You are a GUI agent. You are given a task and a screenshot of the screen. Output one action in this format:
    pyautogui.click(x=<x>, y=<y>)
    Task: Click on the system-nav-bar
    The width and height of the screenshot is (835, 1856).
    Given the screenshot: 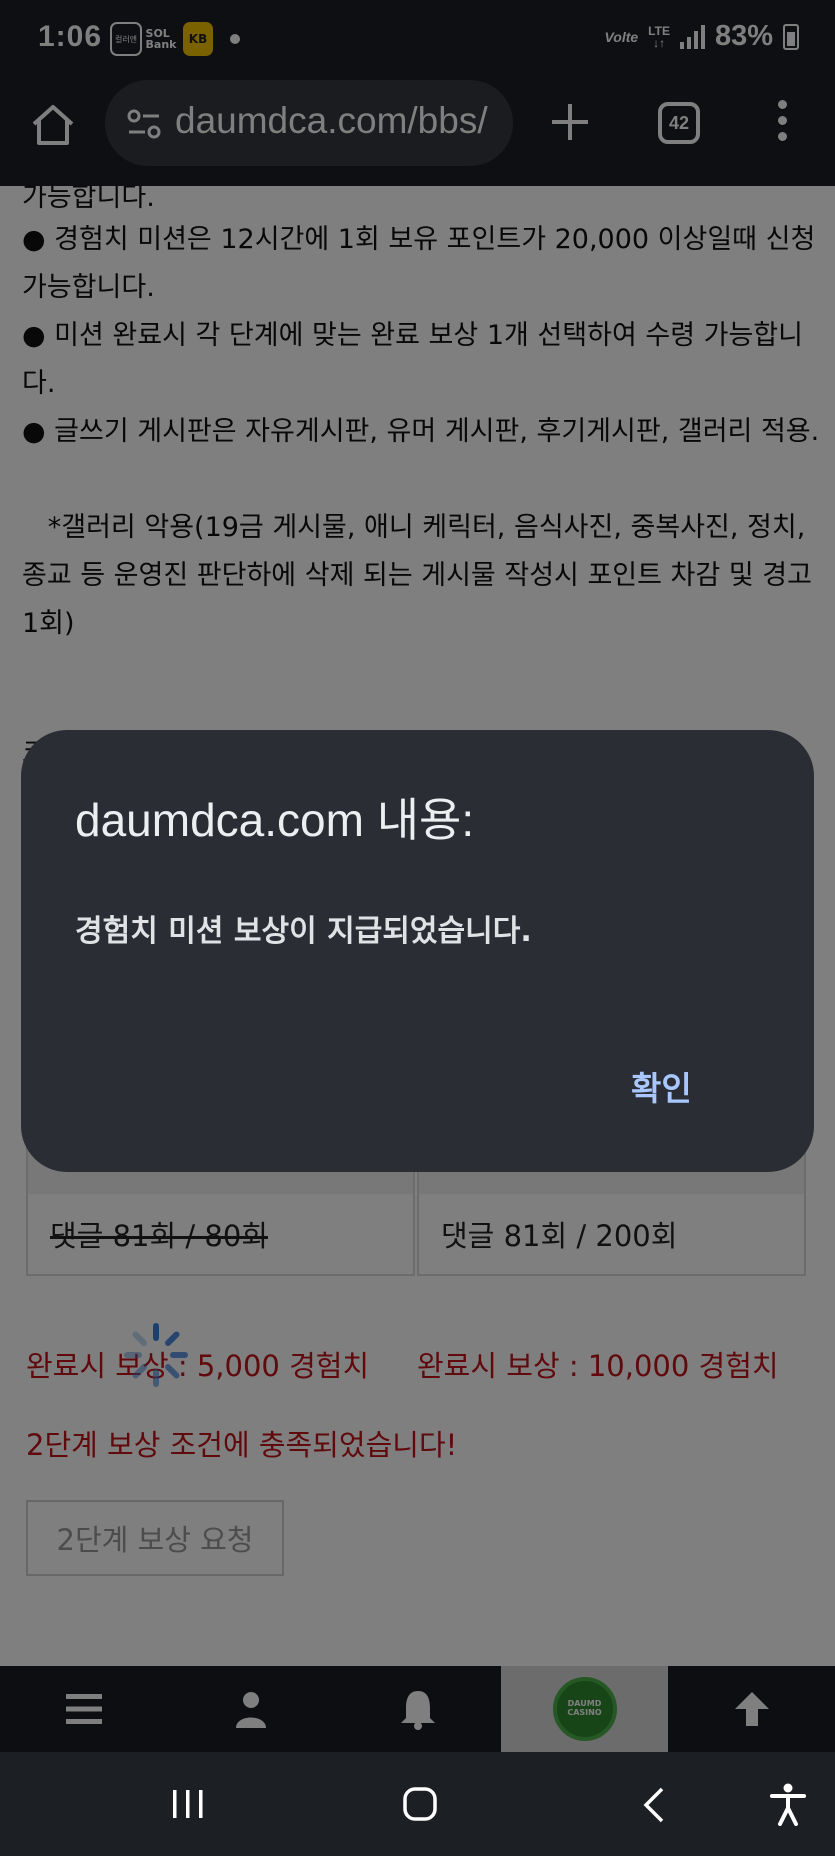 What is the action you would take?
    pyautogui.click(x=417, y=1804)
    